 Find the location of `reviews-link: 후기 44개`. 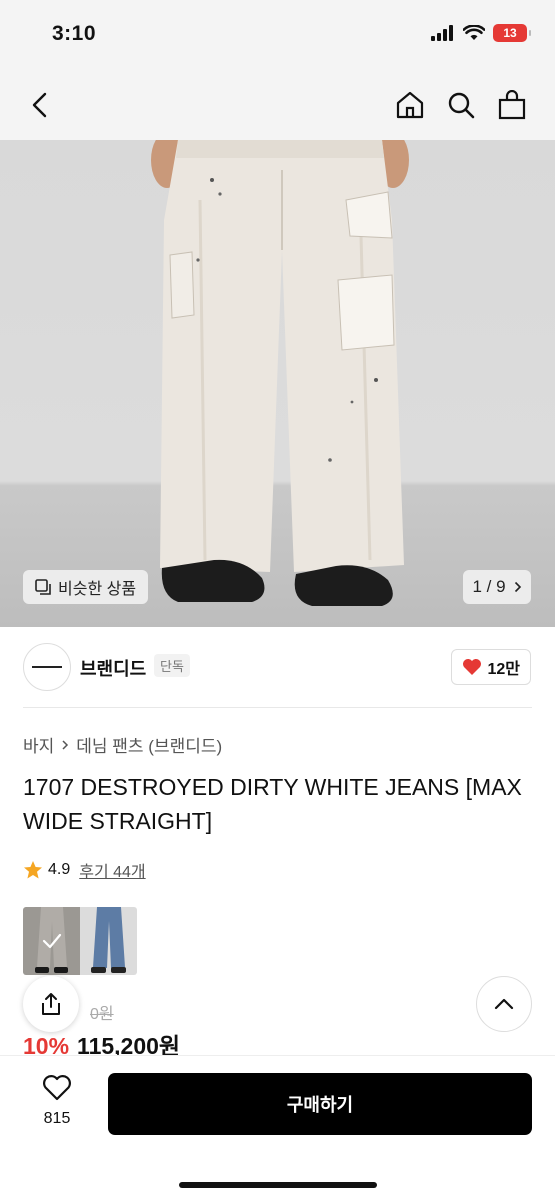

reviews-link: 후기 44개 is located at coordinates (112, 870).